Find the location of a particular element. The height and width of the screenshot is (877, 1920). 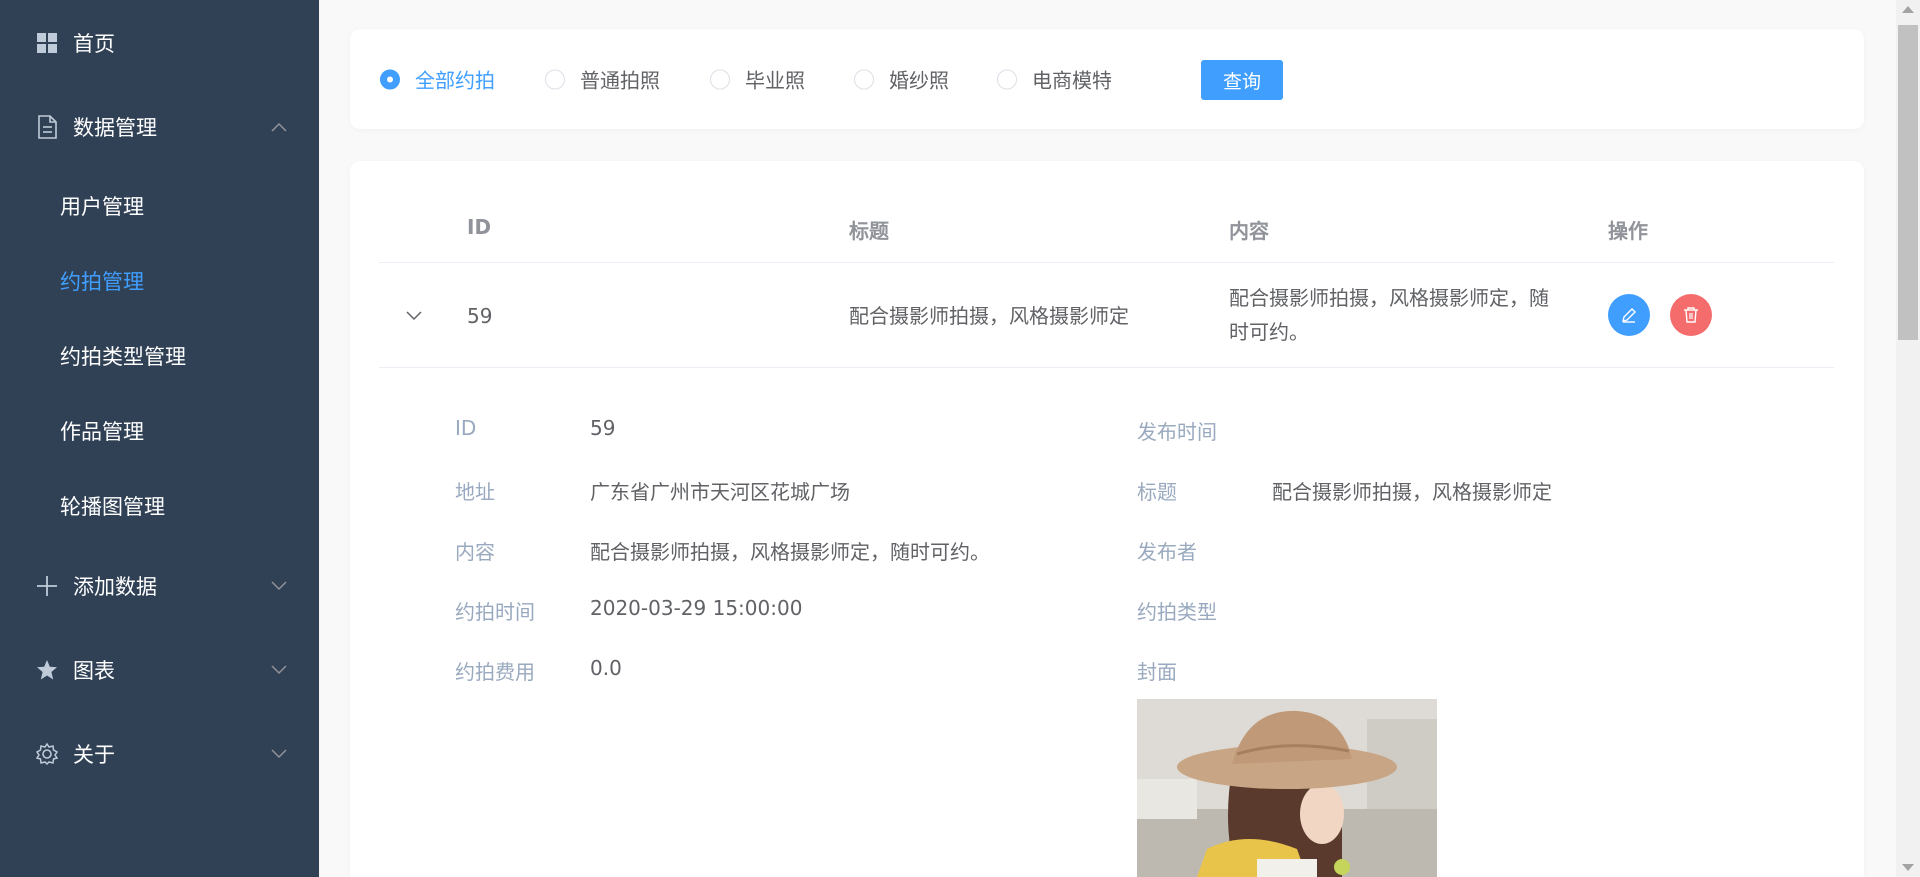

detail-label-id: ID is located at coordinates (466, 428).